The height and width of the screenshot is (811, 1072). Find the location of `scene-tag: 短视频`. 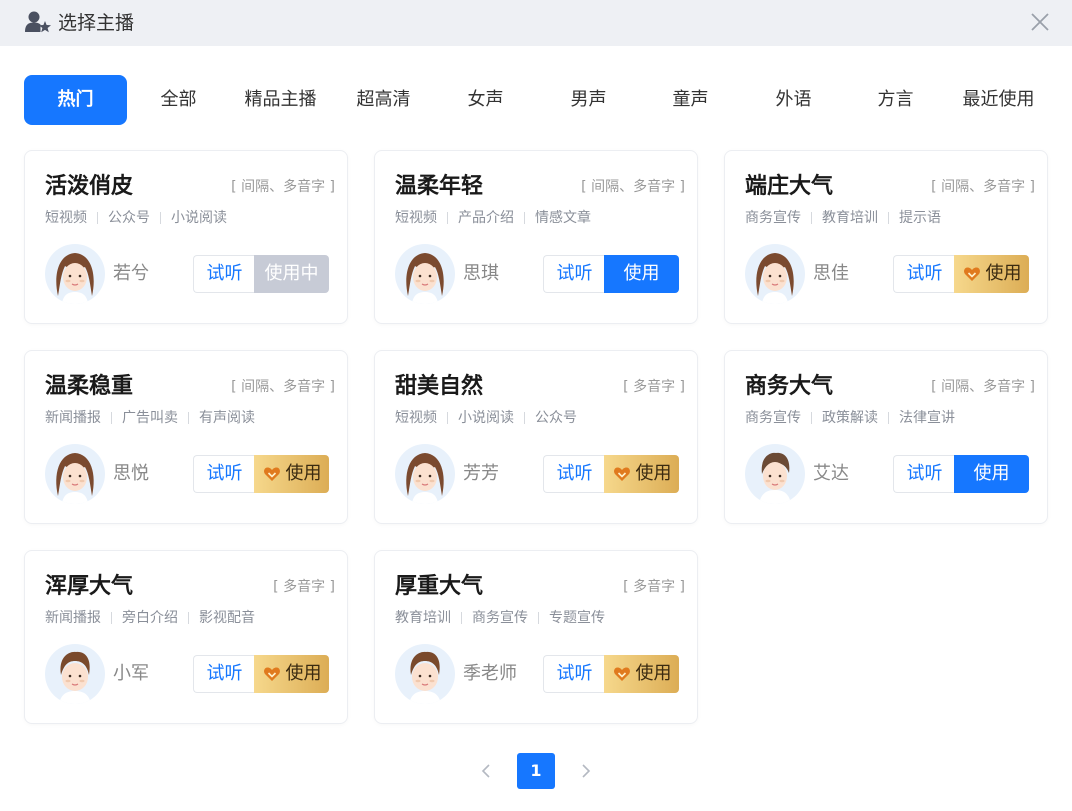

scene-tag: 短视频 is located at coordinates (416, 218).